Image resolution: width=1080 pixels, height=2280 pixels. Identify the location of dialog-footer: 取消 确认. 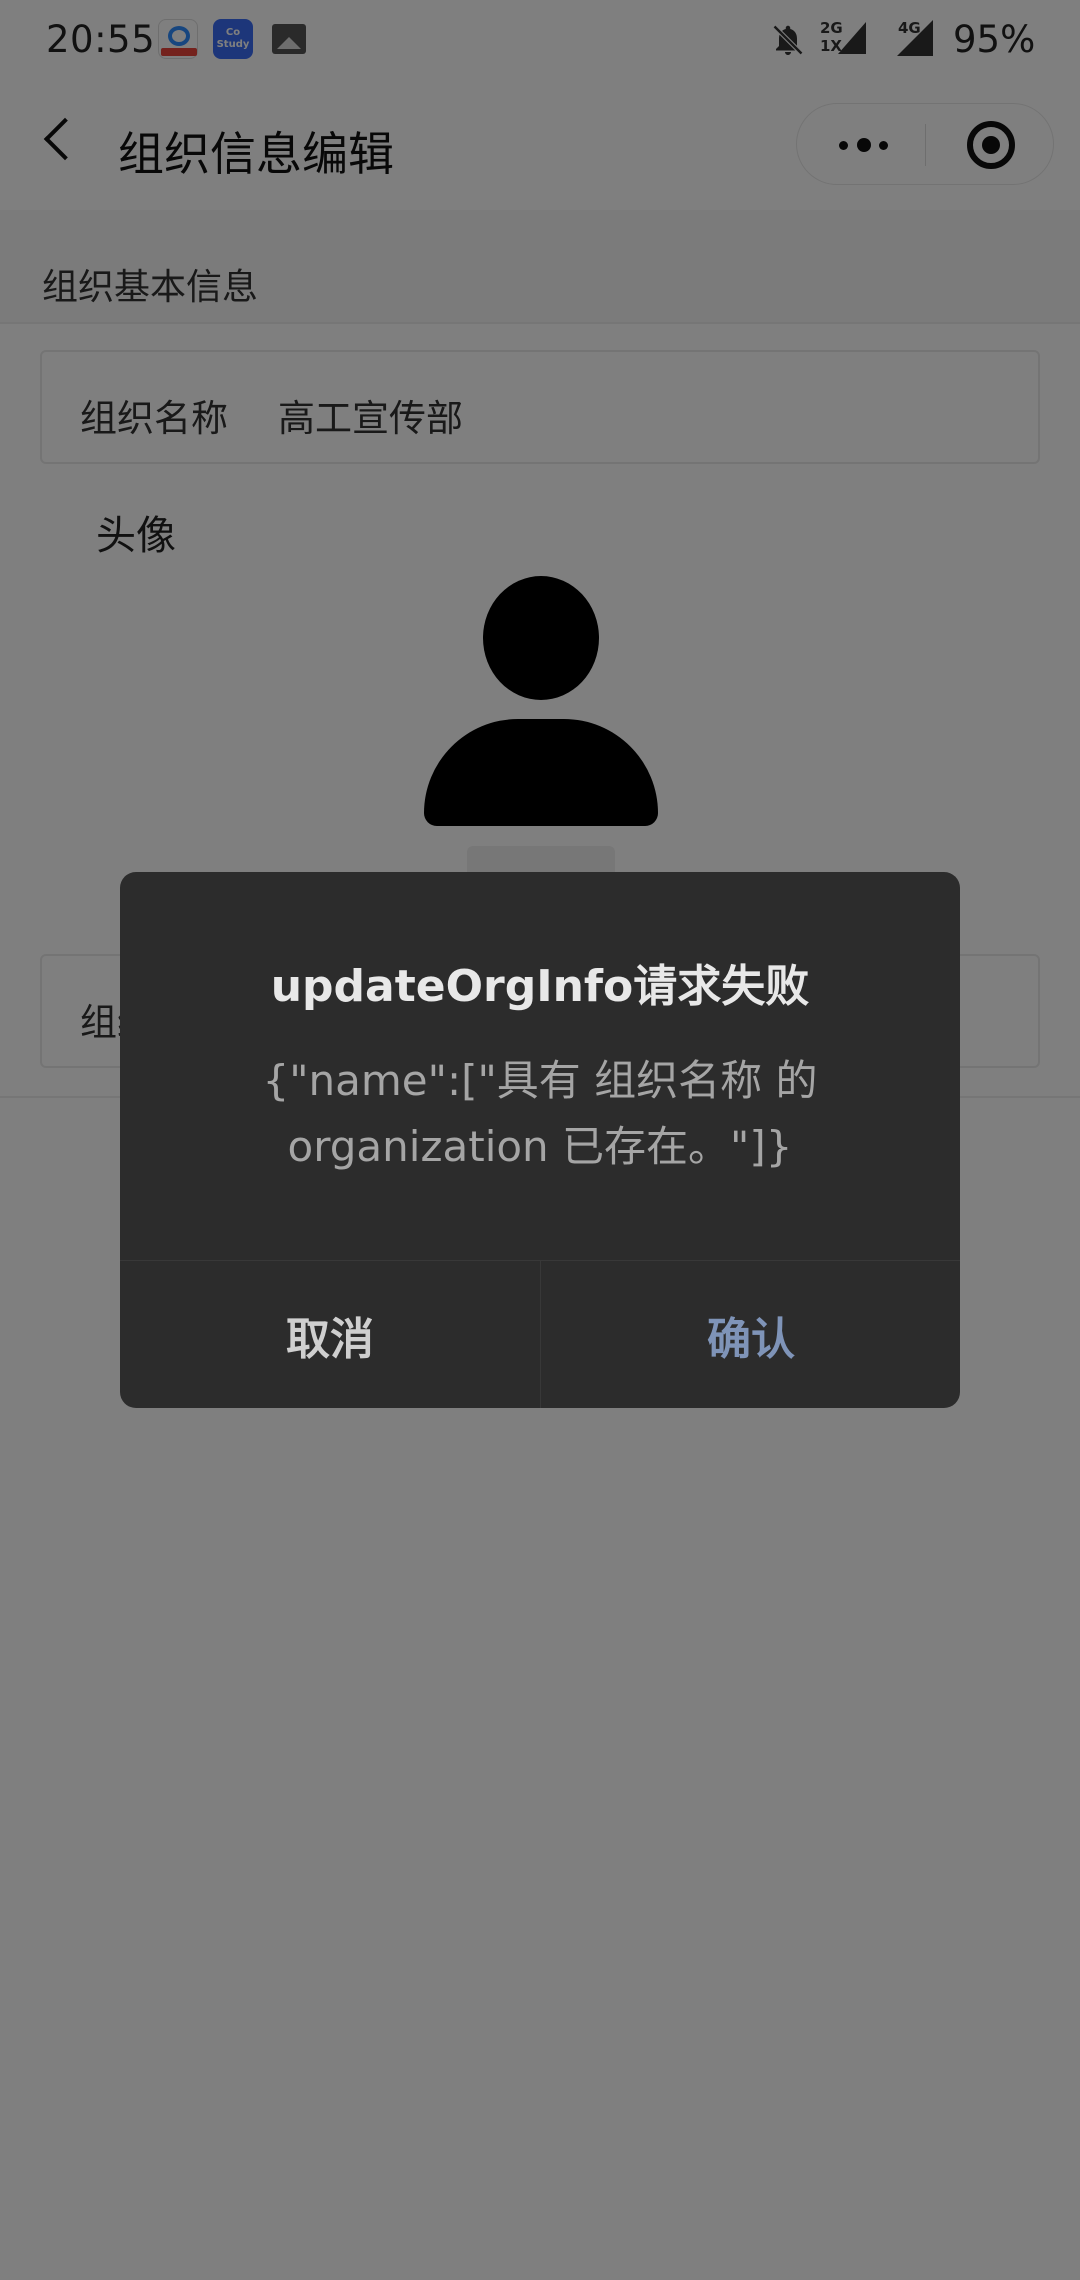
(540, 1334).